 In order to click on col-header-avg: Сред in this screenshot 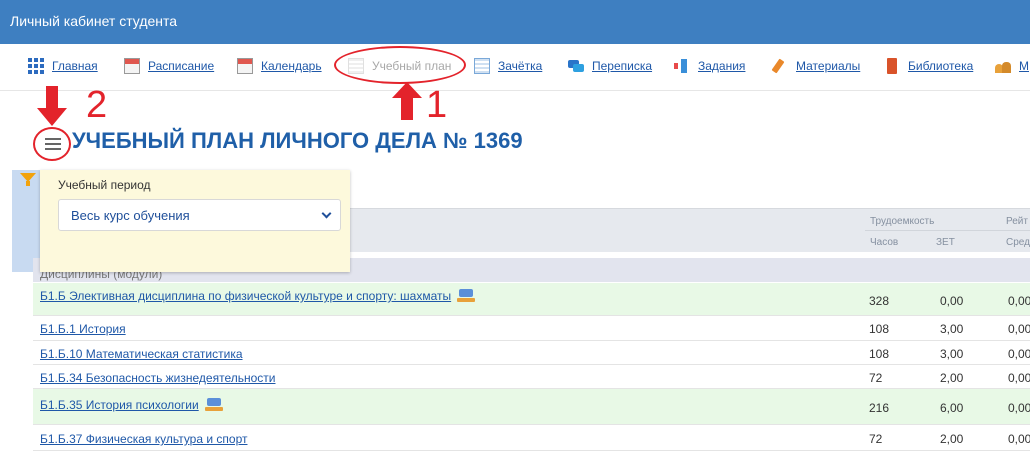, I will do `click(1018, 242)`.